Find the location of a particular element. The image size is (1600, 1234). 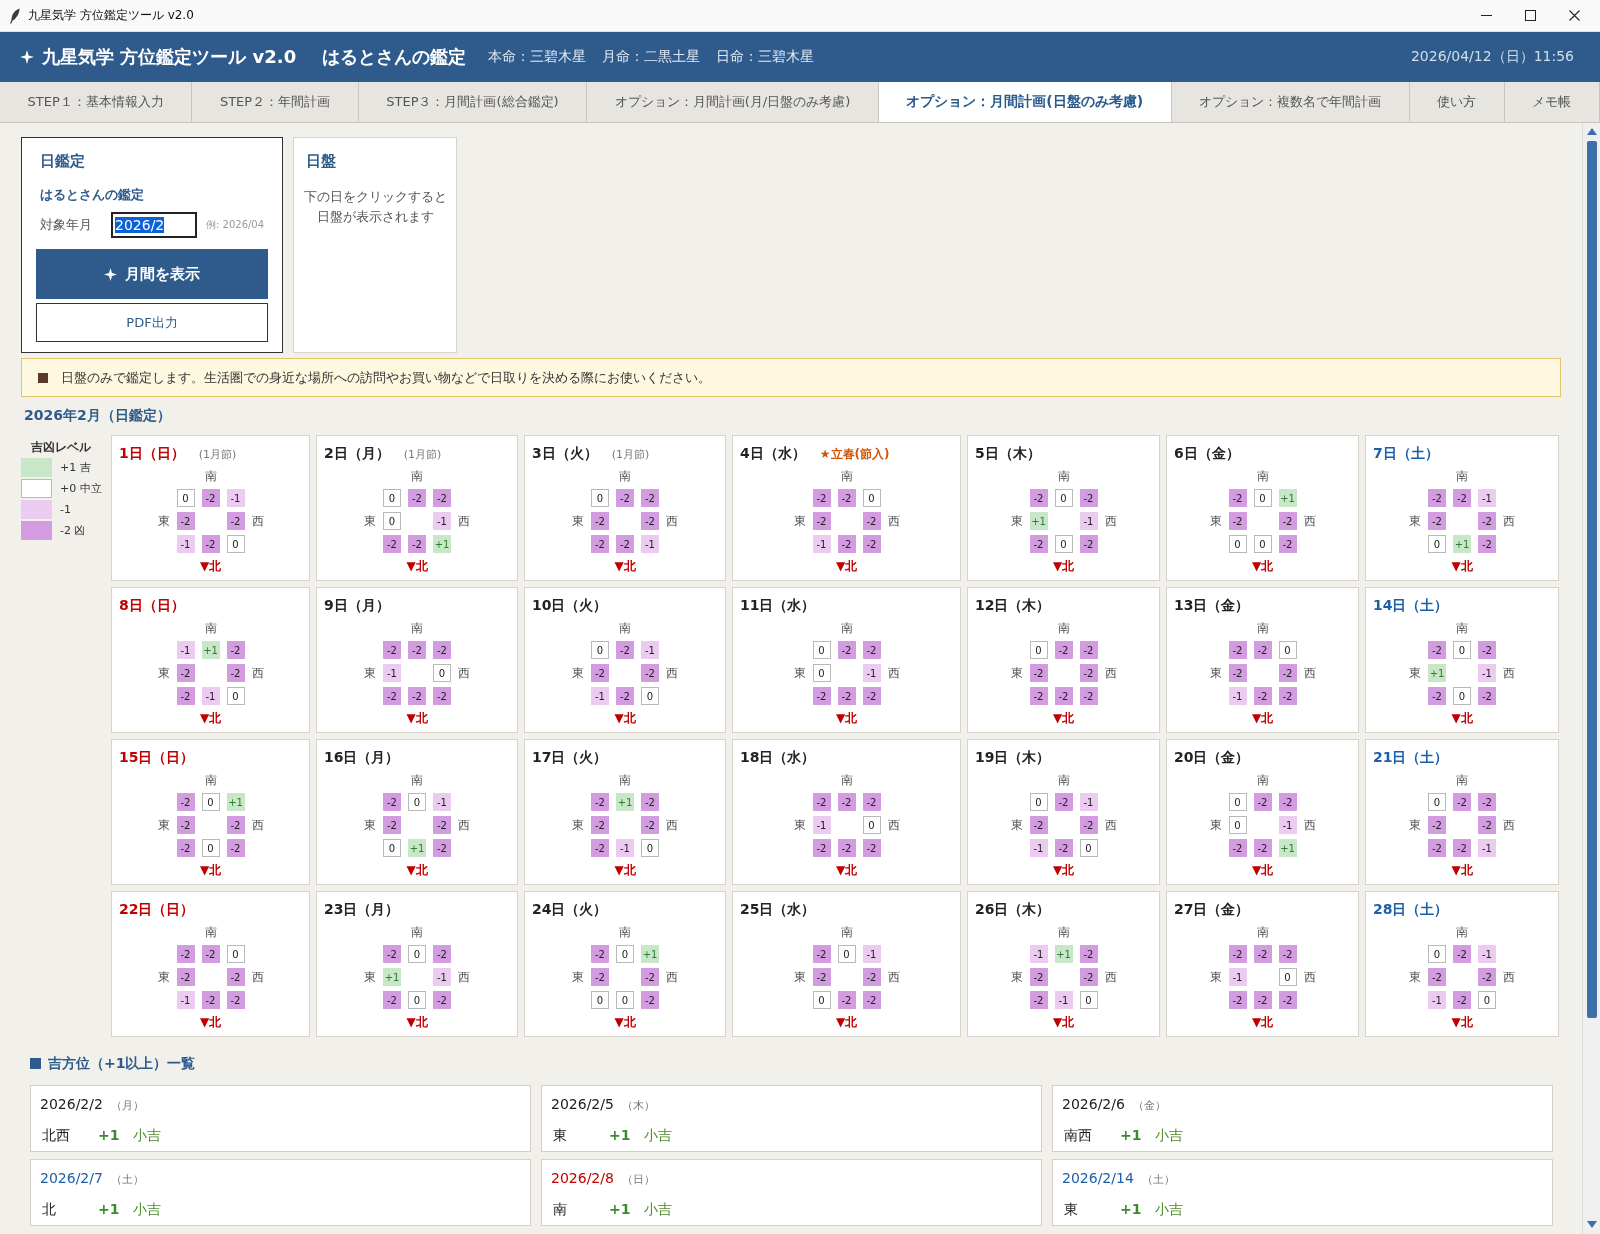

tab: オプション：月間計画(日盤のみ考慮) is located at coordinates (1025, 102).